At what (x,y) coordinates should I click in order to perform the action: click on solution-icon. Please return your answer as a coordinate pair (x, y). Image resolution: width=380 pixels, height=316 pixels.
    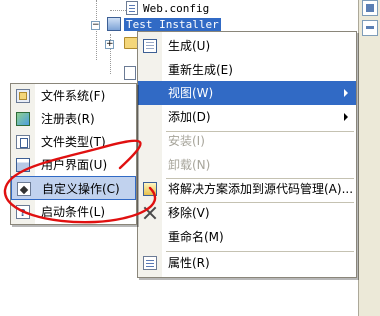
    Looking at the image, I should click on (150, 189).